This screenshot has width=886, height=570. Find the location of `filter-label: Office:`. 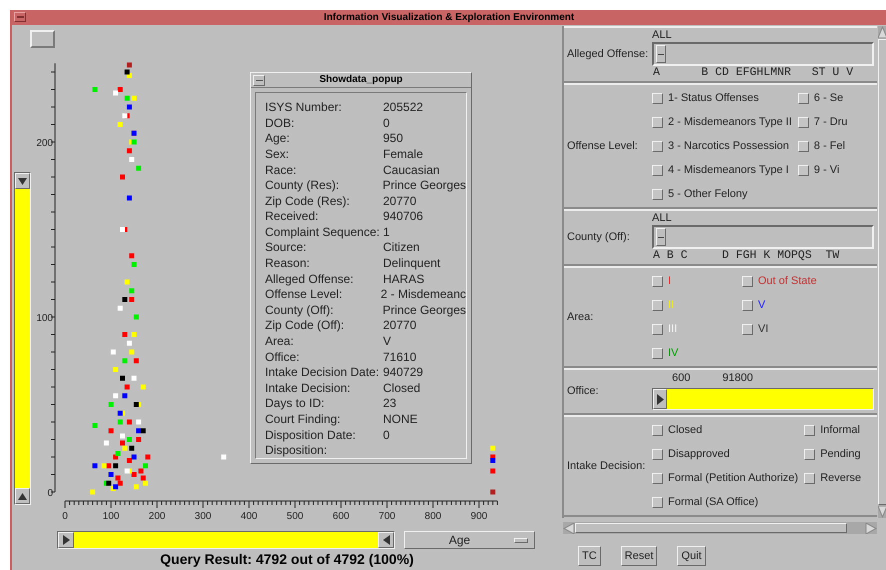

filter-label: Office: is located at coordinates (583, 392).